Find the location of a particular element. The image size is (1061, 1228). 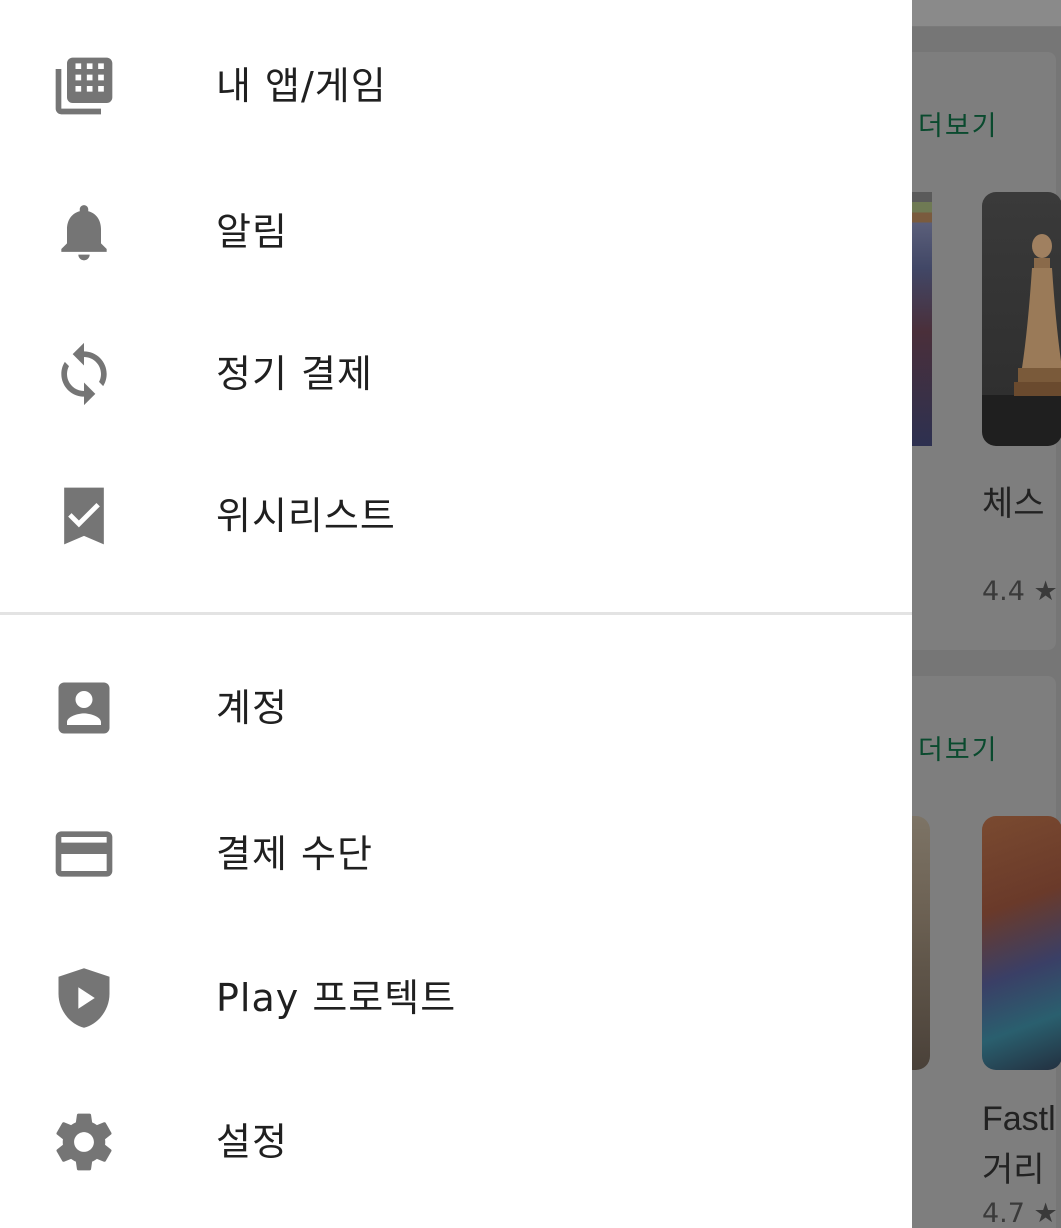

more-link-1: 더보기 is located at coordinates (958, 123).